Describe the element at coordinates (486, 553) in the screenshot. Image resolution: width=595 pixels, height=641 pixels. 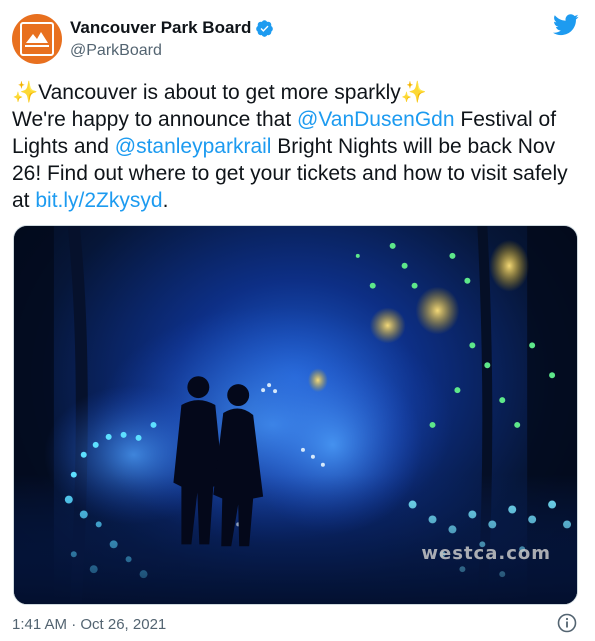
I see `watermark-text: westca.com` at that location.